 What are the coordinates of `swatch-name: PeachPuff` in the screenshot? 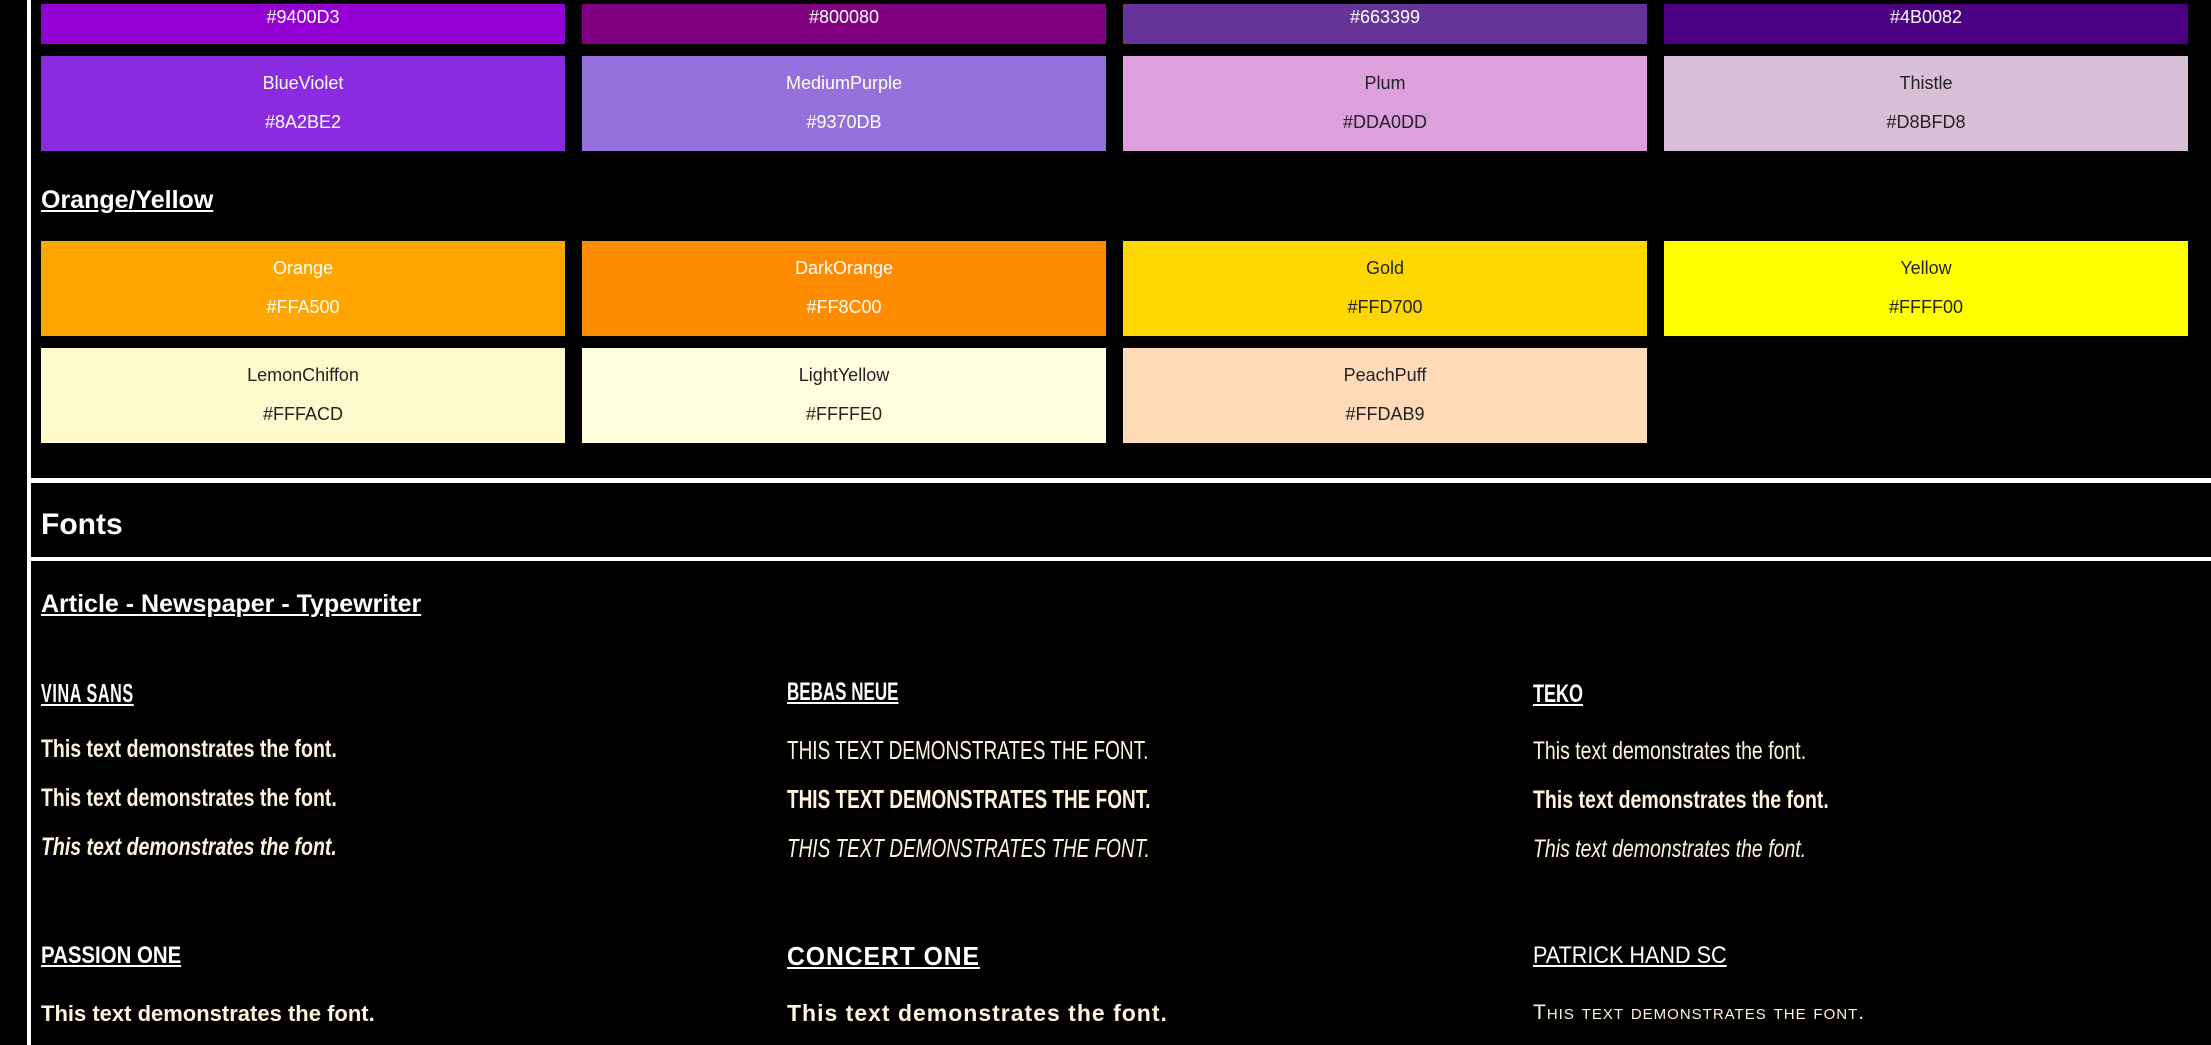 It's located at (1385, 375).